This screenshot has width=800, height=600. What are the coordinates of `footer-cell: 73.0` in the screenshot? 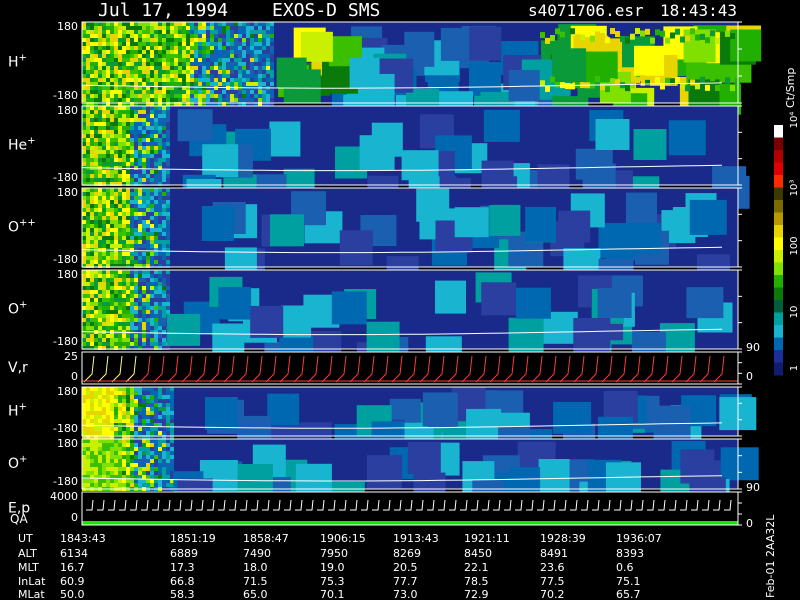 It's located at (405, 594).